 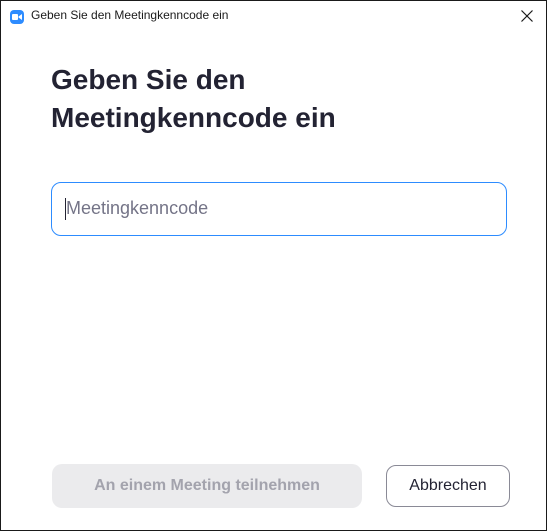 I want to click on close-icon, so click(x=527, y=16).